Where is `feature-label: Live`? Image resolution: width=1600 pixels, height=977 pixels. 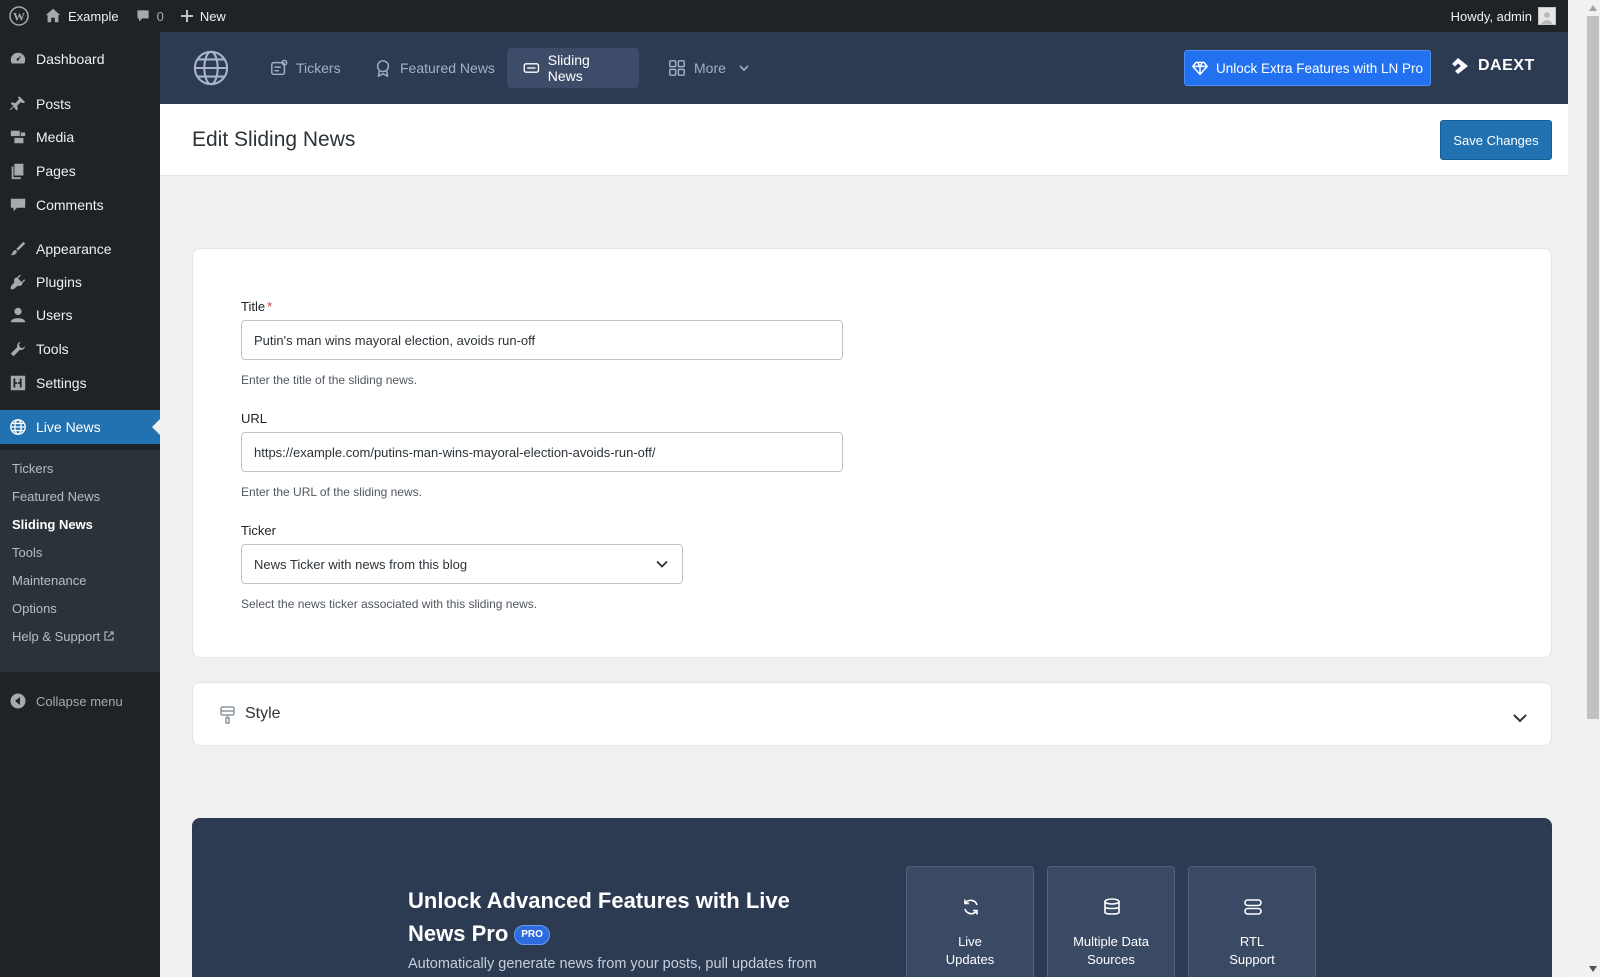 feature-label: Live is located at coordinates (970, 941).